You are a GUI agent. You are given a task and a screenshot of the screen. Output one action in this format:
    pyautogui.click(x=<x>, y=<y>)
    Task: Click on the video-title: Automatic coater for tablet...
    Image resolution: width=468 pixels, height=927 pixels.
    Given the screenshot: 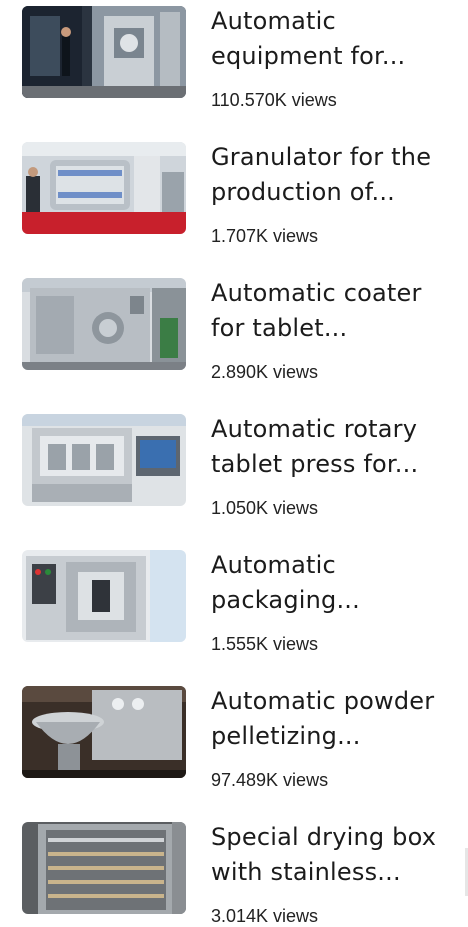 What is the action you would take?
    pyautogui.click(x=336, y=311)
    